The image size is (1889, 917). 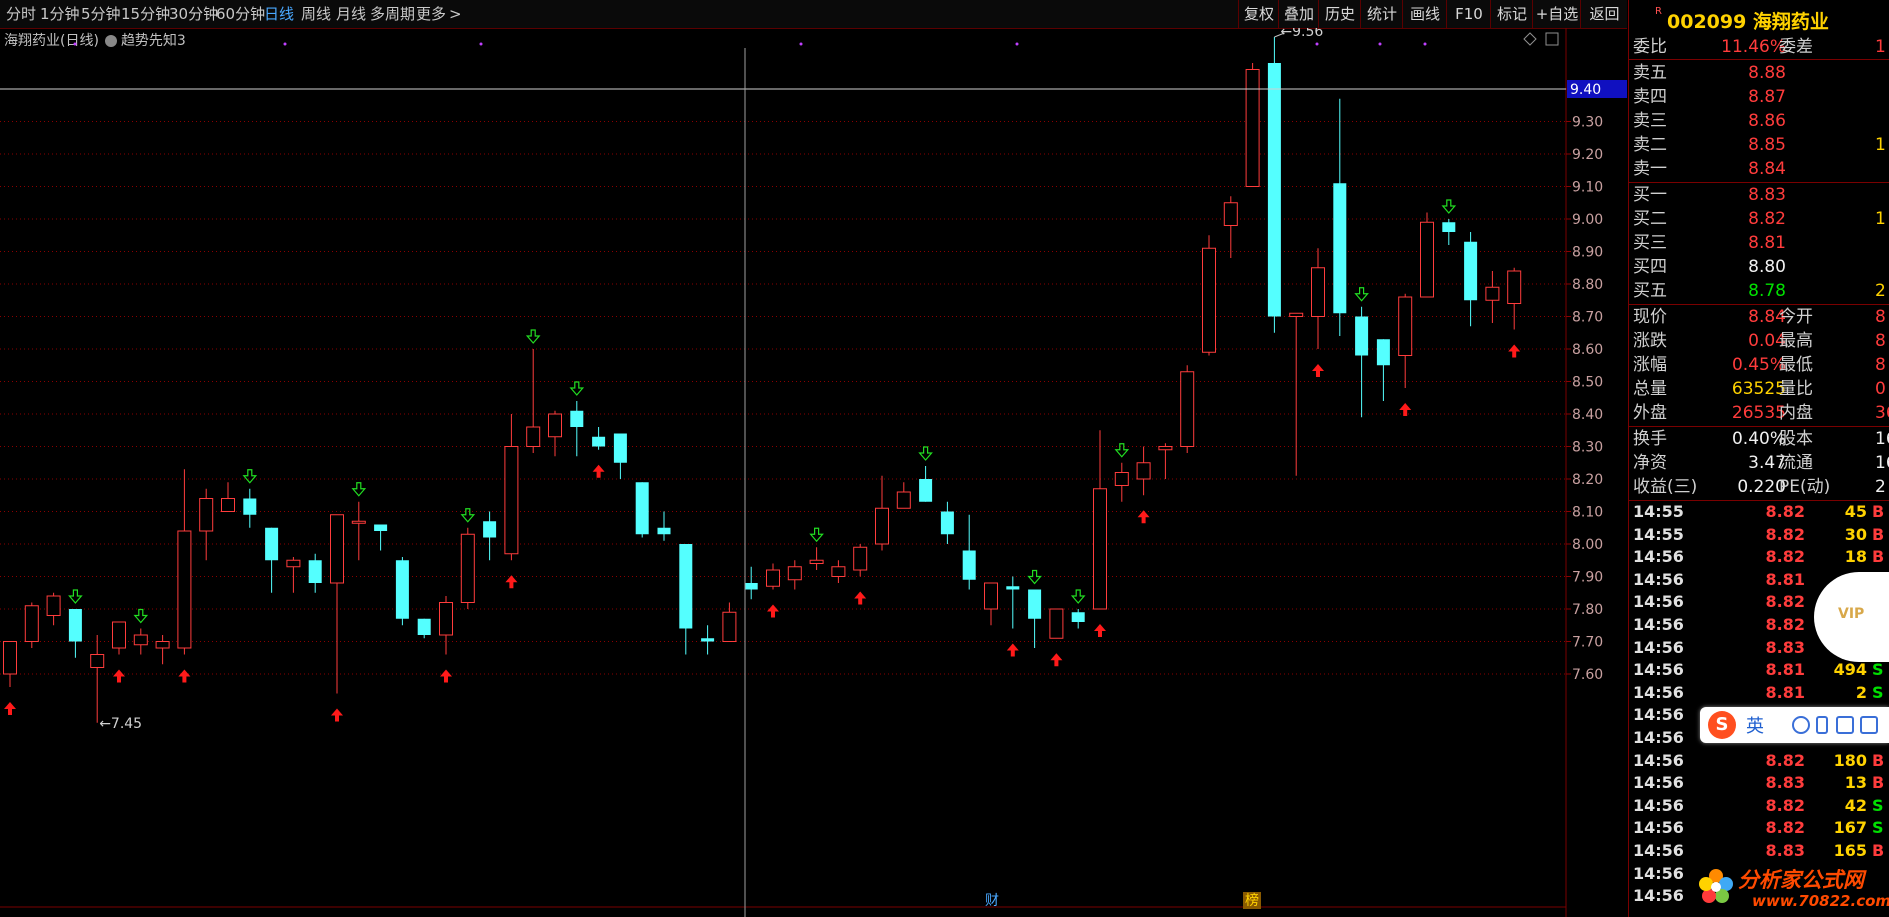 I want to click on period-tab-8: 月线, so click(x=351, y=14).